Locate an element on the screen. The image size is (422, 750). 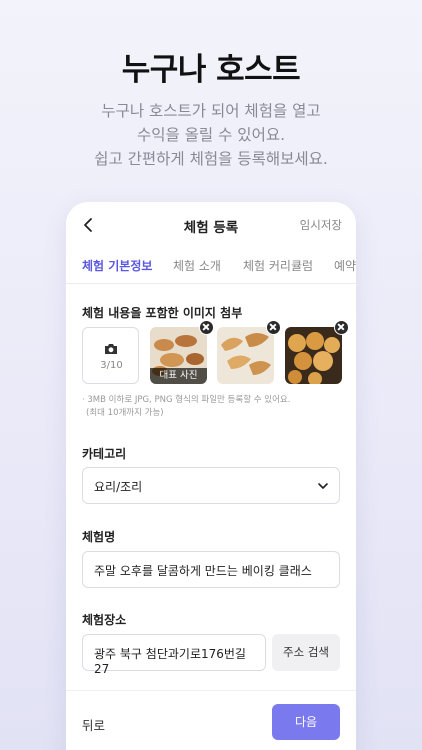
hero-subtitle-line: 수익을 올릴 수 있어요. is located at coordinates (211, 135).